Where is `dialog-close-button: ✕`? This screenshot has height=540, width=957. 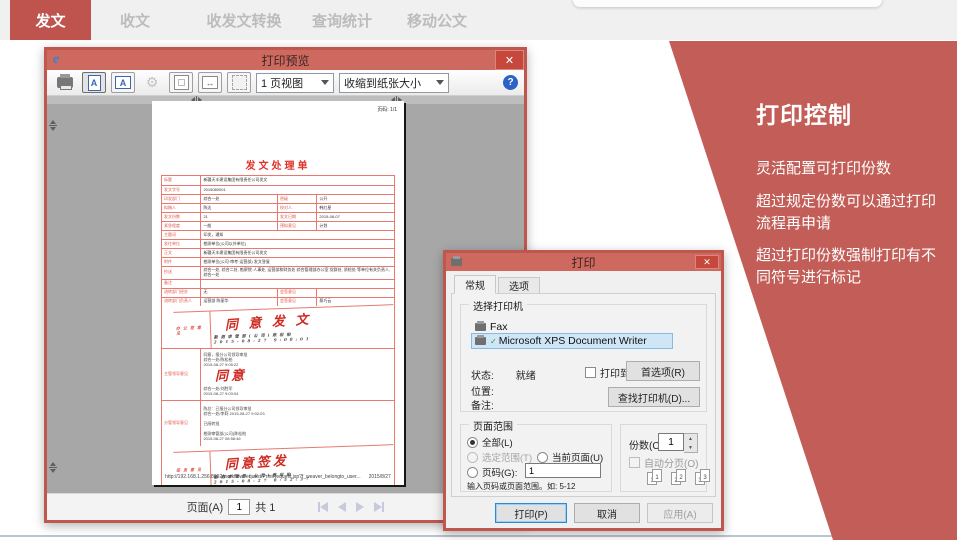 dialog-close-button: ✕ is located at coordinates (707, 262).